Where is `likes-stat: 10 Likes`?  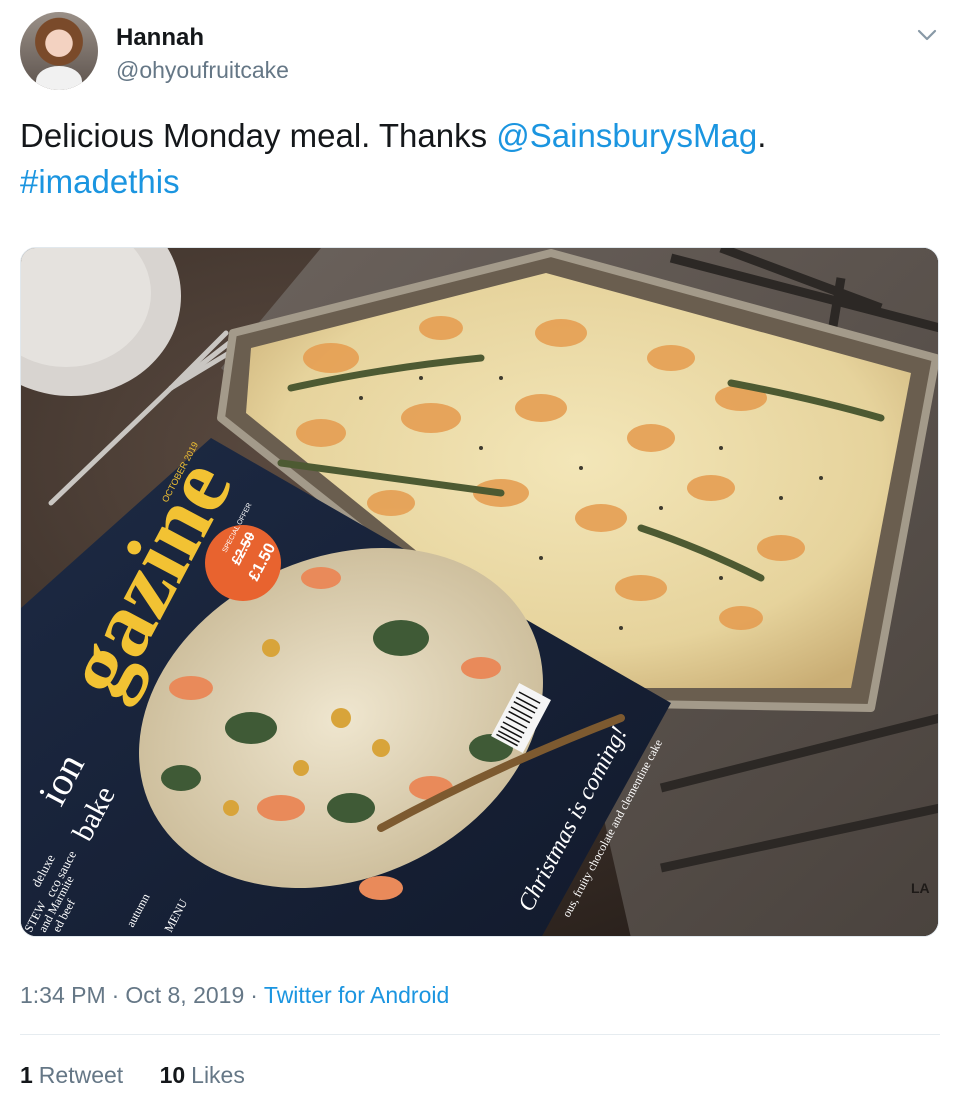
likes-stat: 10 Likes is located at coordinates (202, 1075).